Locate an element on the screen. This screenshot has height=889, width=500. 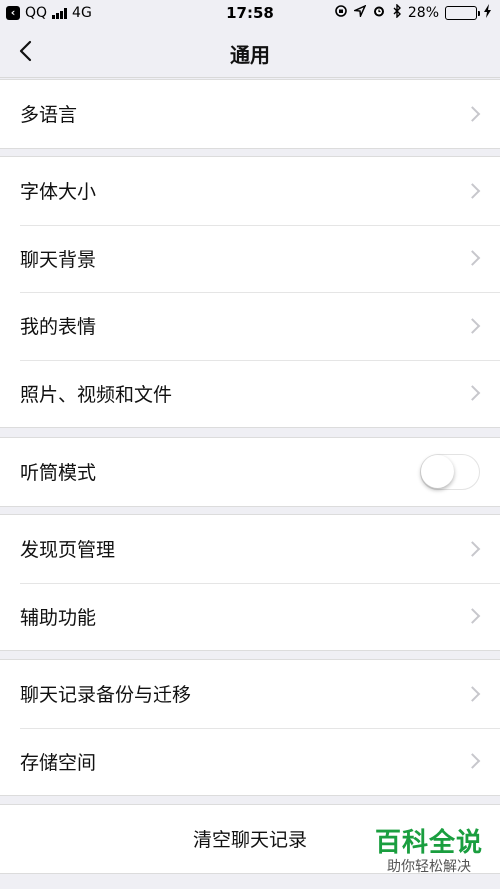
row-my-stickers: 我的表情 is located at coordinates (250, 326).